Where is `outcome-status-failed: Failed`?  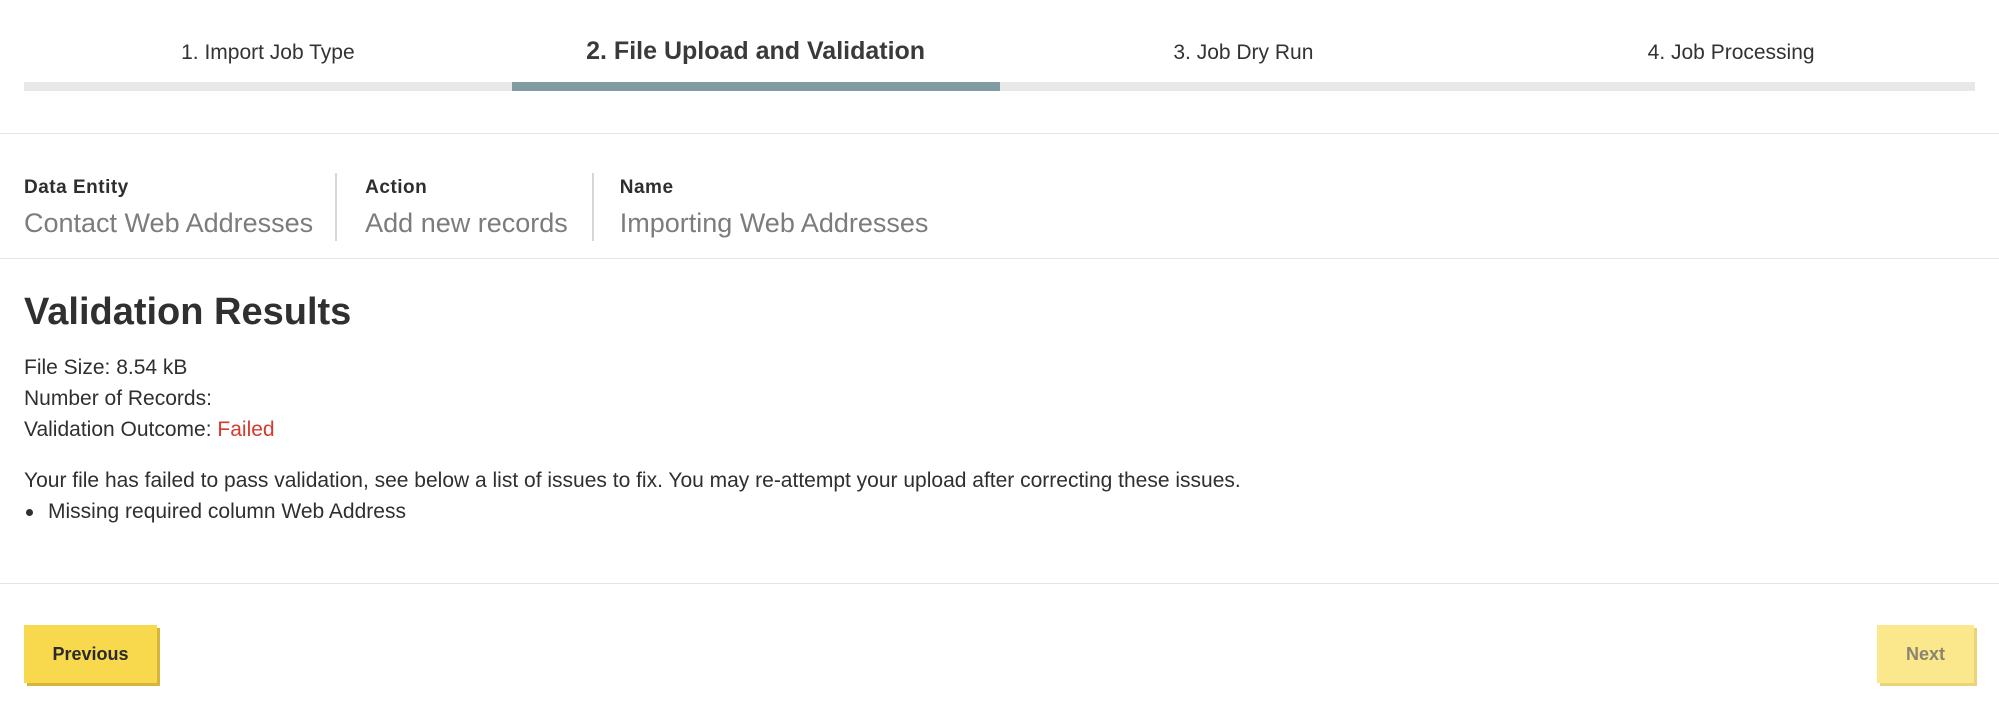
outcome-status-failed: Failed is located at coordinates (246, 429).